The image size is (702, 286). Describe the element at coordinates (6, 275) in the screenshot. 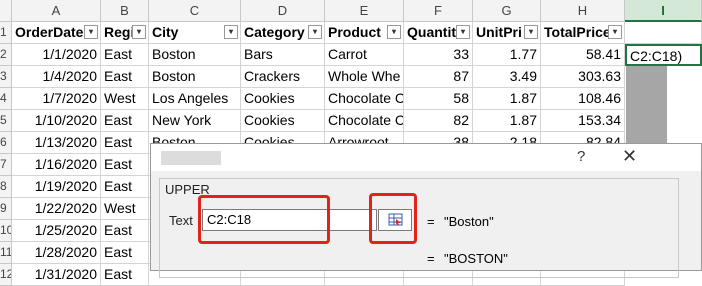

I see `row-header: 12` at that location.